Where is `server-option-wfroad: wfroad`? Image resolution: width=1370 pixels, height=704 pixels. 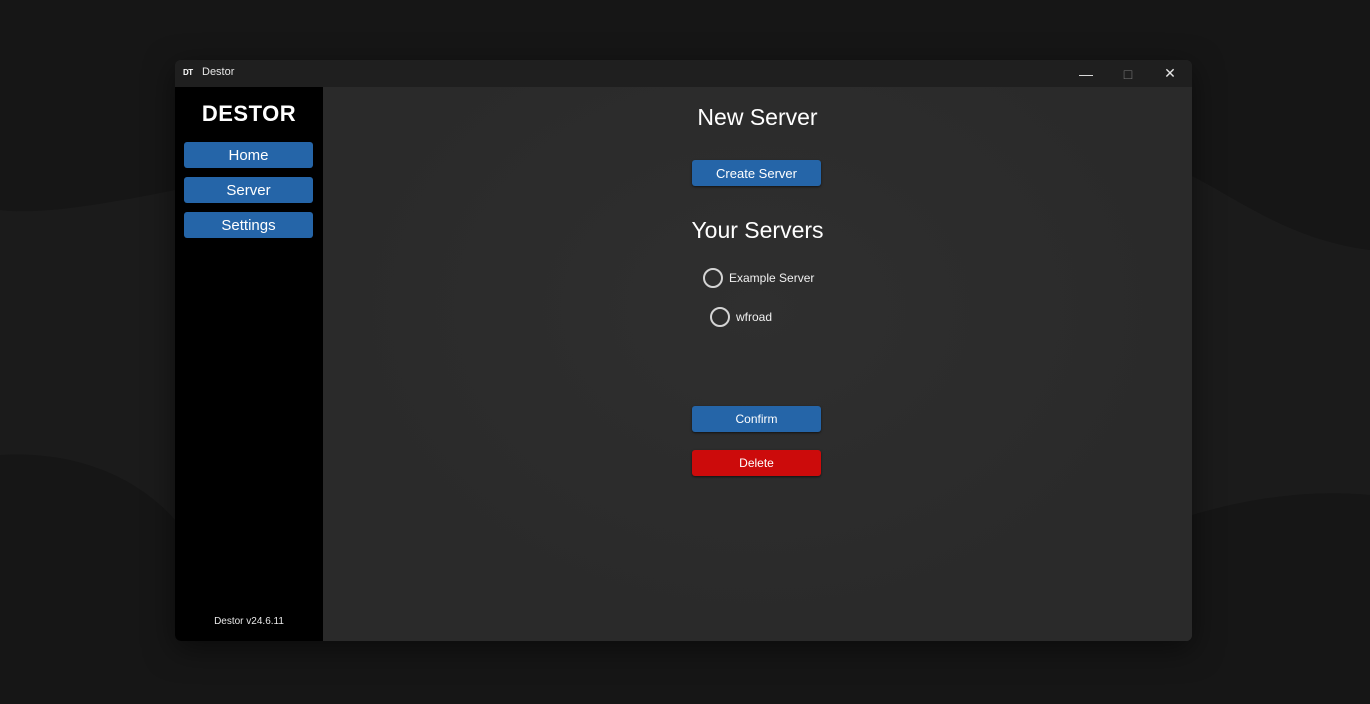
server-option-wfroad: wfroad is located at coordinates (741, 317).